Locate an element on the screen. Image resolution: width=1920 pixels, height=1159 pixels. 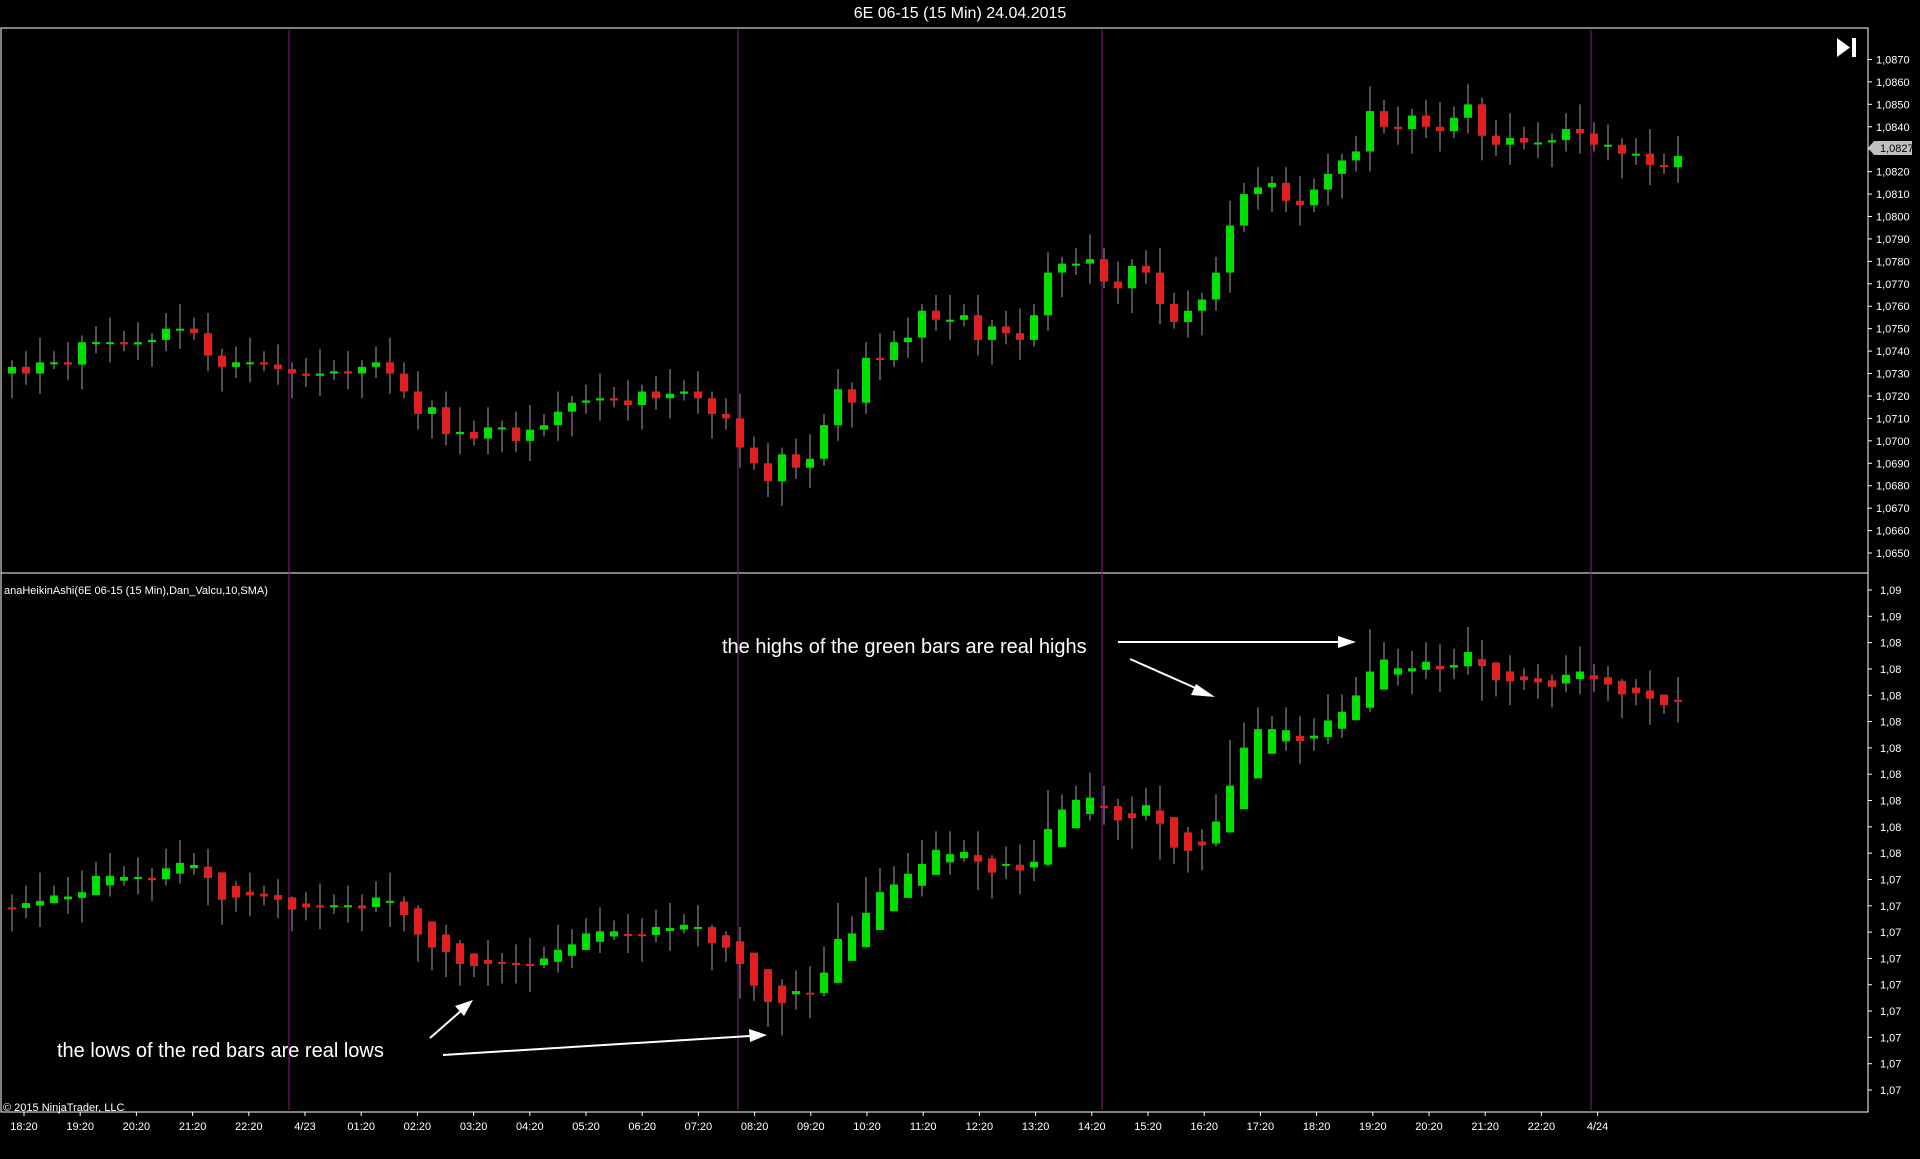
price-tick-label: 1,0680 is located at coordinates (1893, 487).